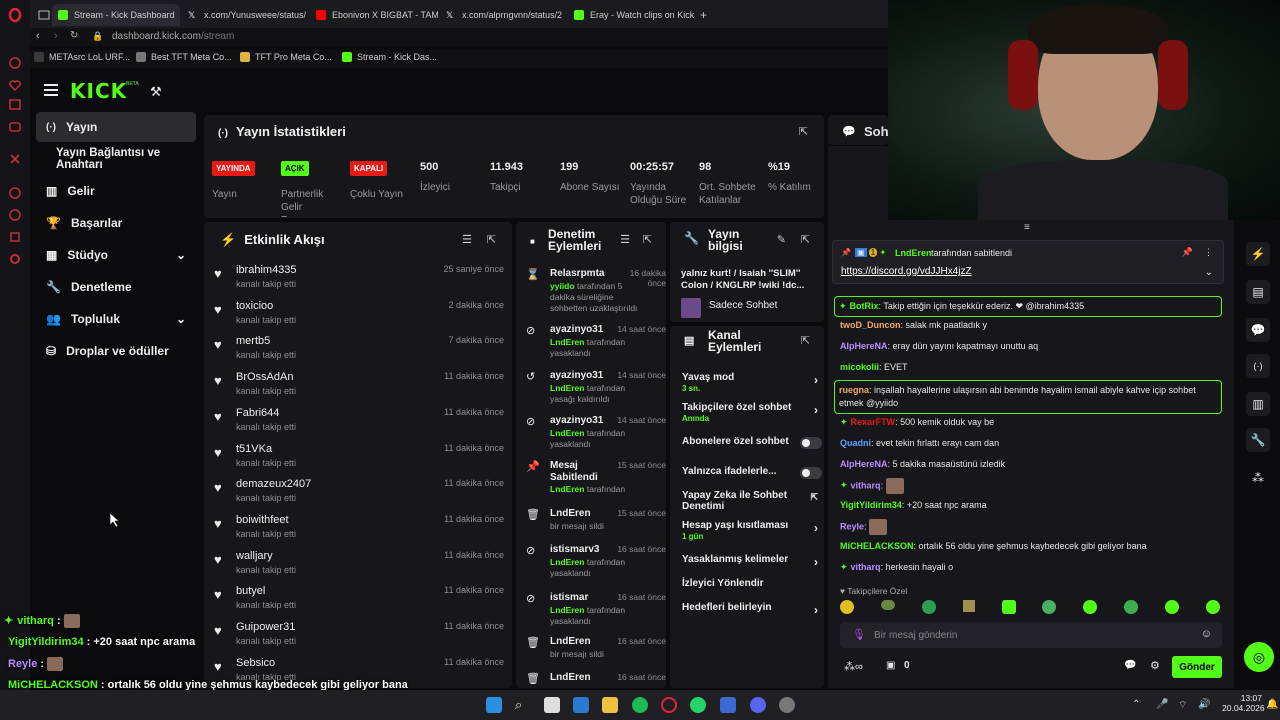 The image size is (1280, 720). Describe the element at coordinates (750, 609) in the screenshot. I see `channel-action-item: Hedefleri belirleyin ›` at that location.